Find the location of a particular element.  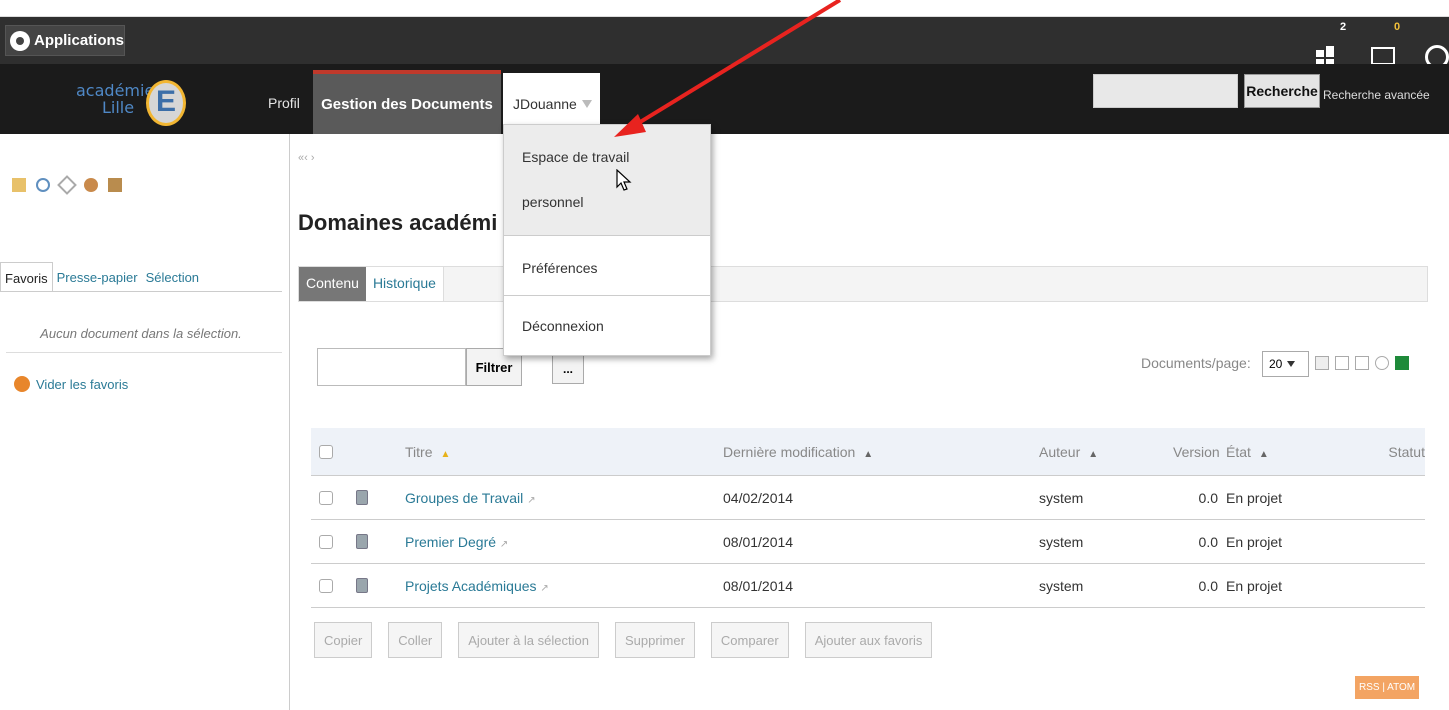

sidebar-tabs: Favoris Presse-papier Sélection is located at coordinates (141, 277).